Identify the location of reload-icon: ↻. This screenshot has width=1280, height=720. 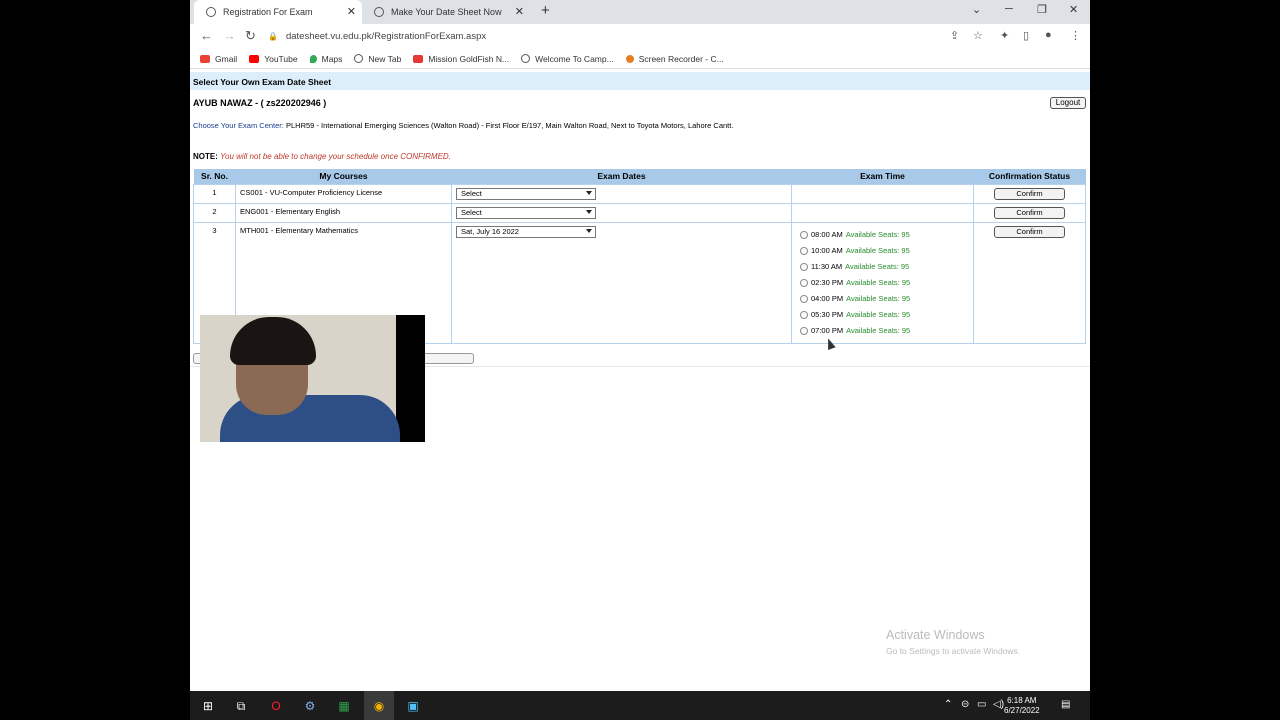
(250, 36).